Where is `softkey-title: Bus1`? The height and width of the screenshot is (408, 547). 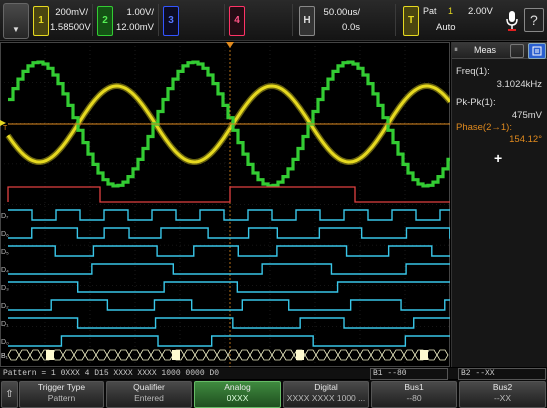
softkey-title: Bus1 is located at coordinates (414, 387).